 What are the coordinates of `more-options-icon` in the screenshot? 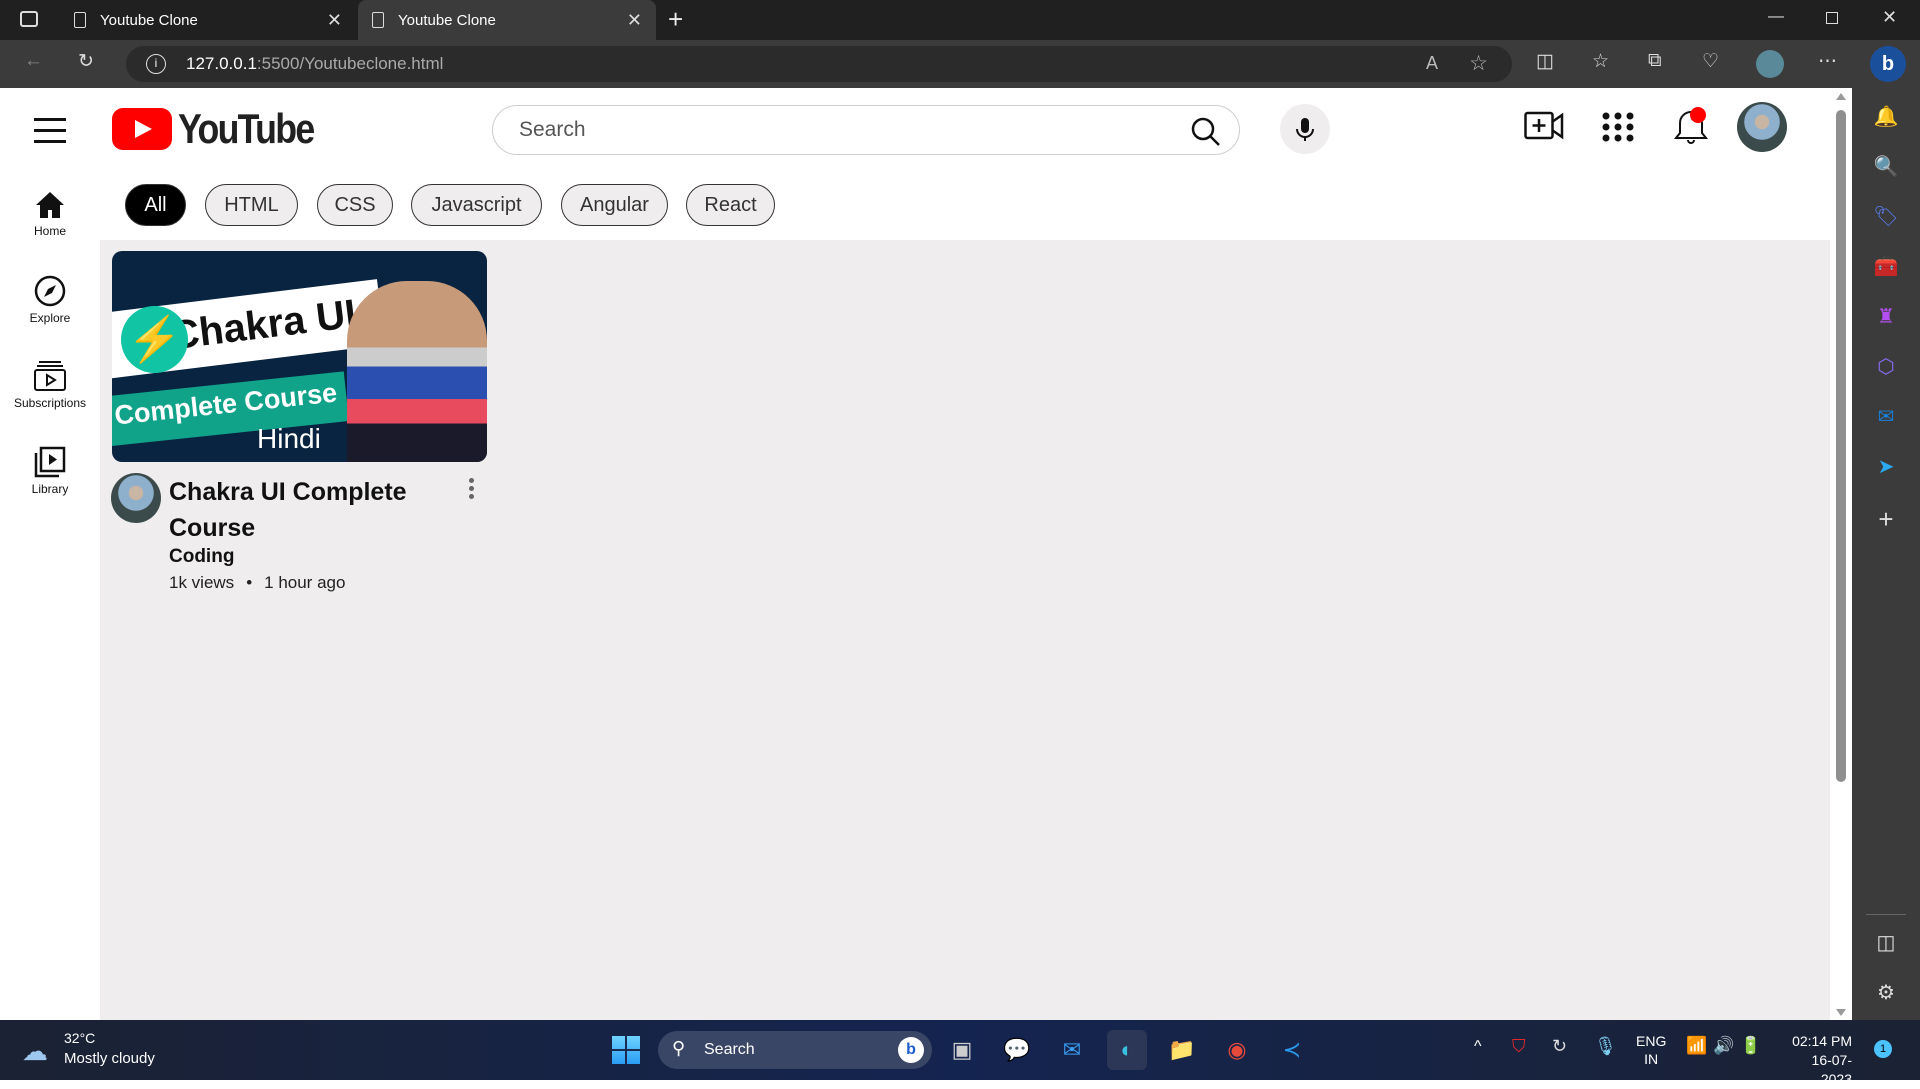 It's located at (471, 488).